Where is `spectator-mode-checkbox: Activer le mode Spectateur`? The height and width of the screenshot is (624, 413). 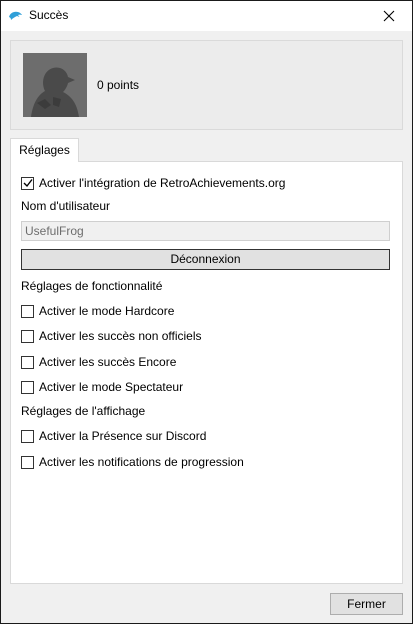 spectator-mode-checkbox: Activer le mode Spectateur is located at coordinates (102, 387).